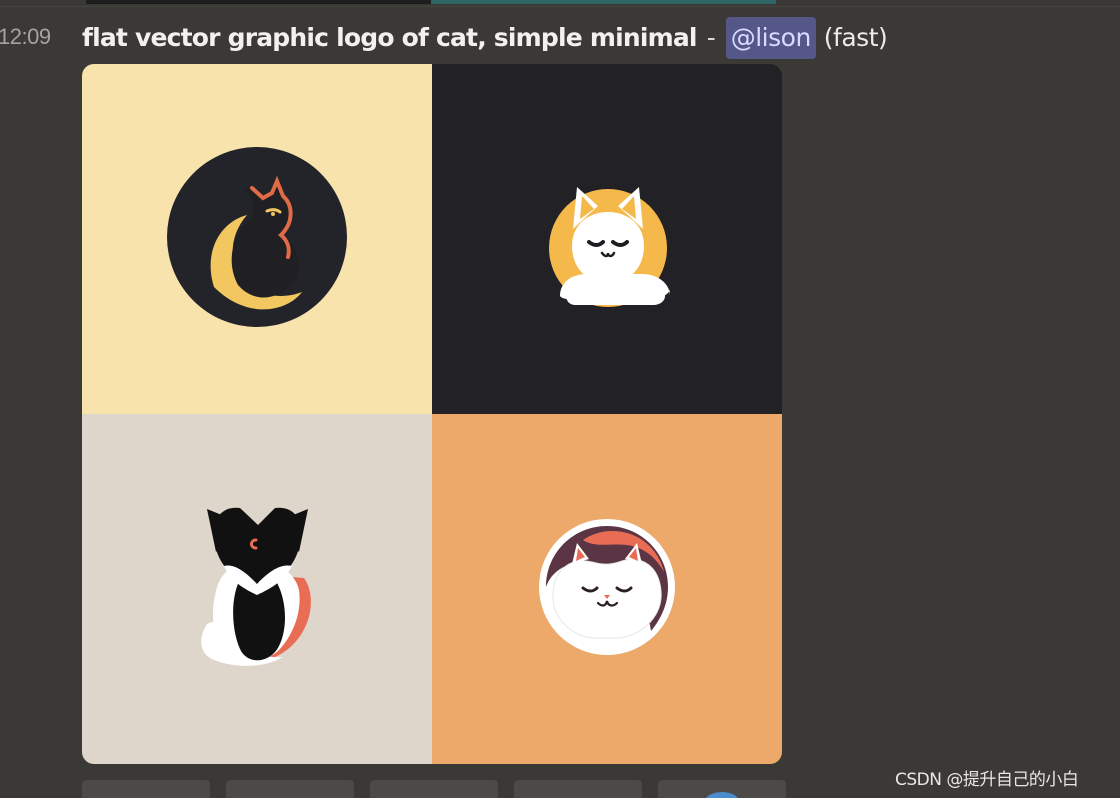 The width and height of the screenshot is (1120, 798). I want to click on user-mention: @lison, so click(770, 38).